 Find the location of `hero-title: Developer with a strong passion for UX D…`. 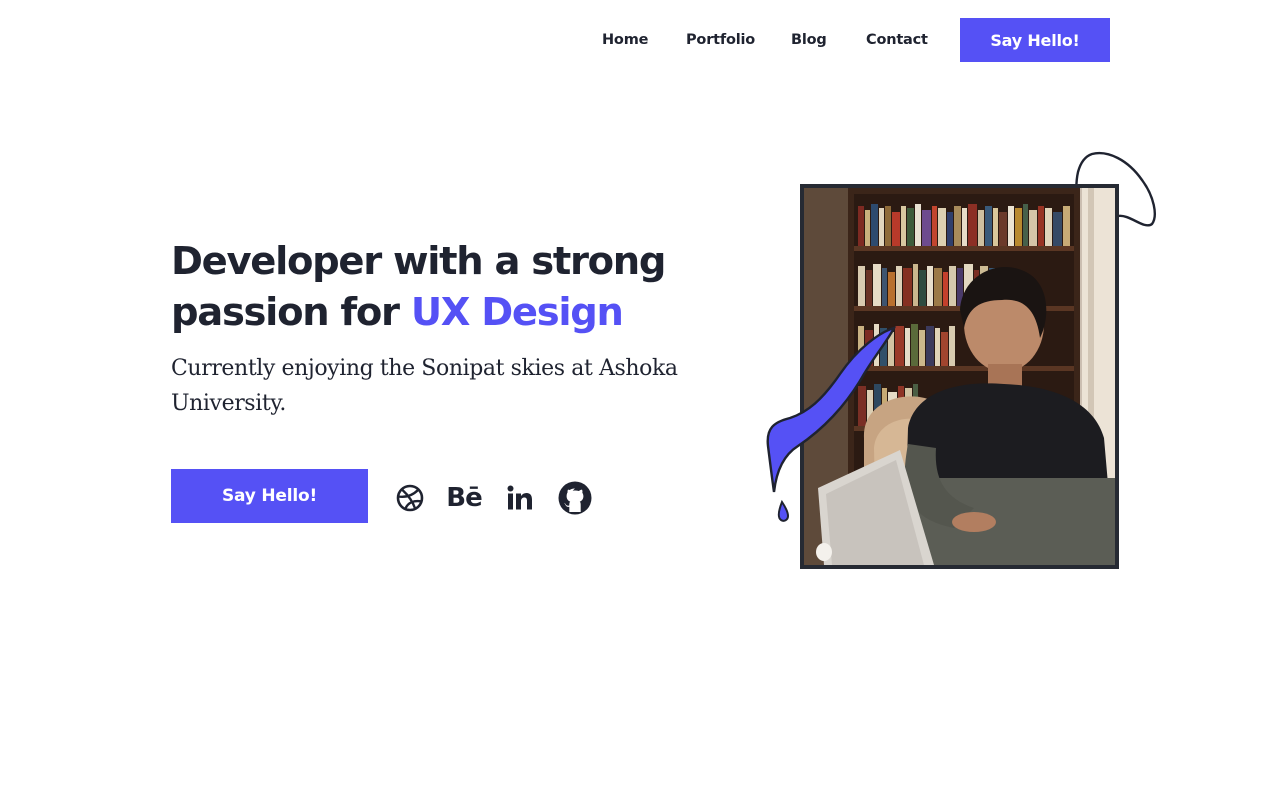

hero-title: Developer with a strong passion for UX D… is located at coordinates (461, 287).